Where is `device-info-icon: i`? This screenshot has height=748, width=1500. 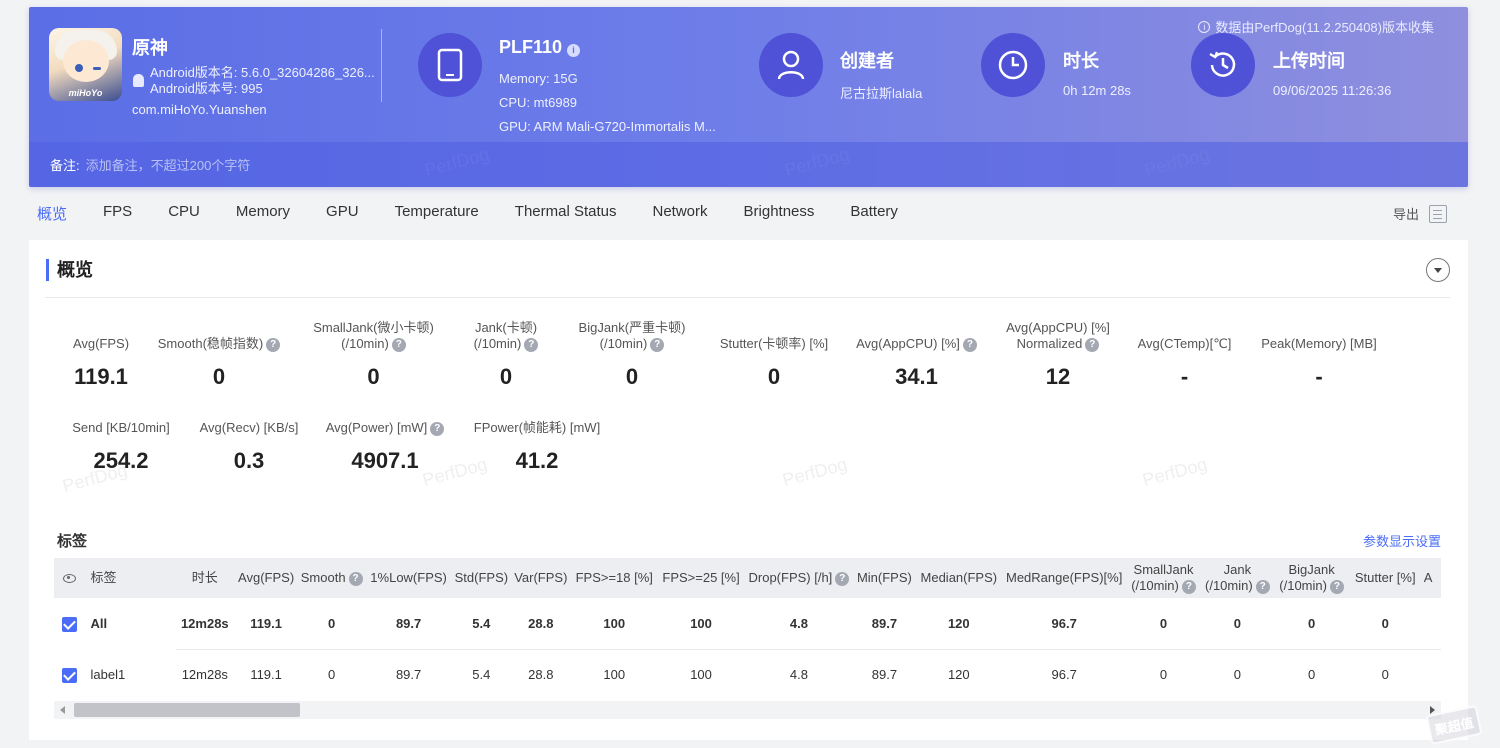
device-info-icon: i is located at coordinates (574, 50).